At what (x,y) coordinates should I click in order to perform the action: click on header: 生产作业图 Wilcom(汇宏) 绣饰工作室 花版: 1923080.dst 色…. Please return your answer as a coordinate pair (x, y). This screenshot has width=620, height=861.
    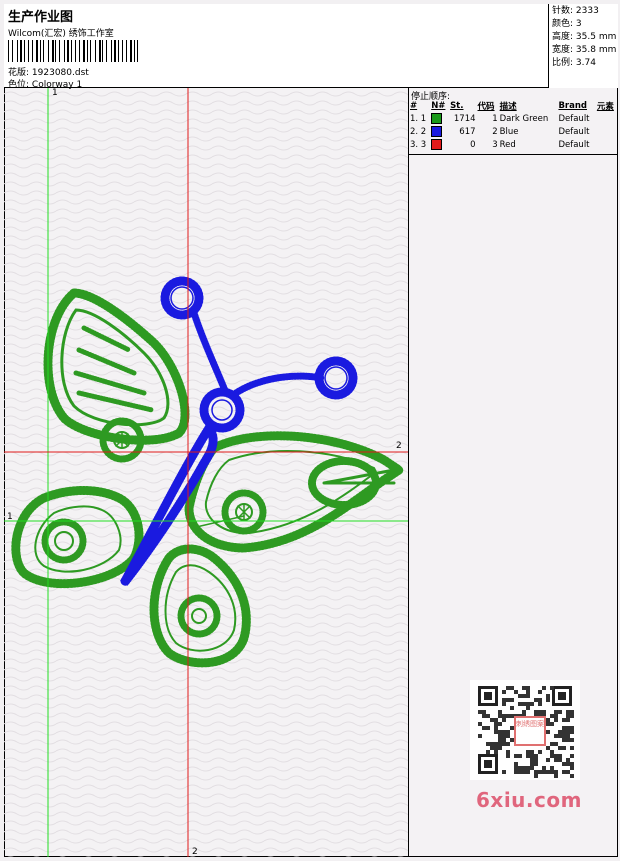
    Looking at the image, I should click on (311, 47).